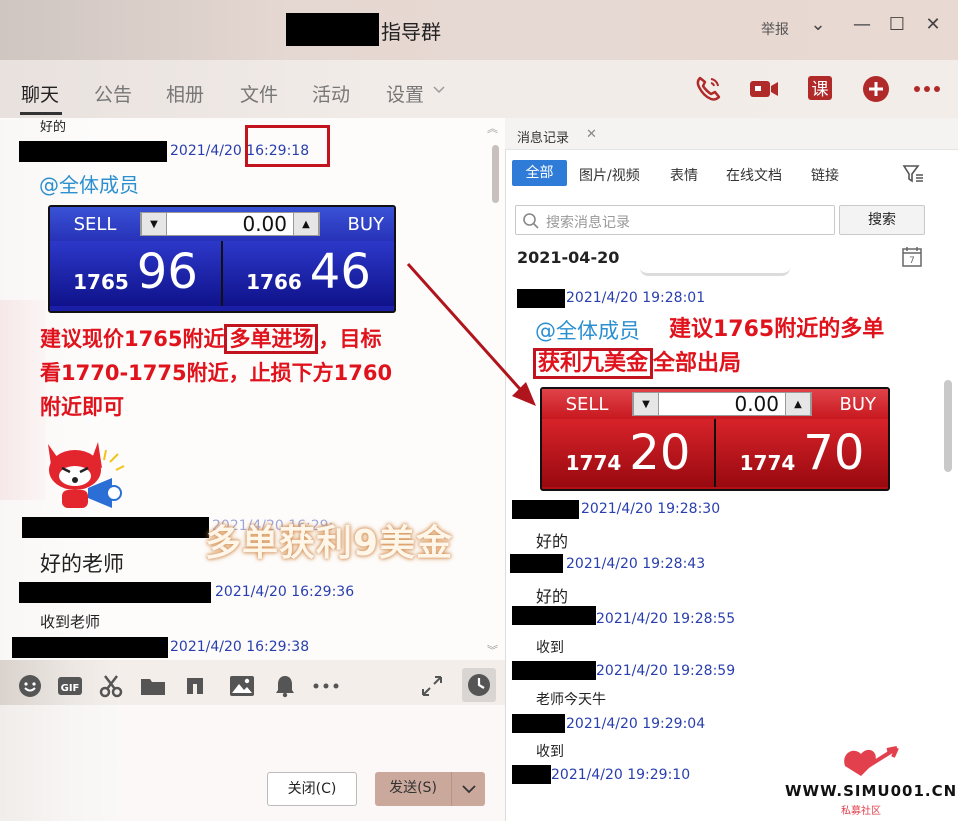 Image resolution: width=958 pixels, height=821 pixels. What do you see at coordinates (285, 592) in the screenshot?
I see `message-timestamp: 2021/4/20 16:29:36` at bounding box center [285, 592].